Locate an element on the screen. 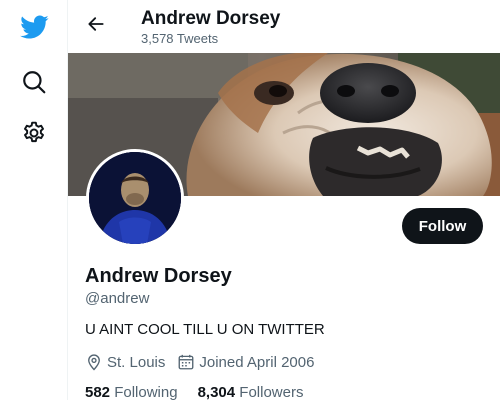 The width and height of the screenshot is (500, 400). gear-icon is located at coordinates (34, 133).